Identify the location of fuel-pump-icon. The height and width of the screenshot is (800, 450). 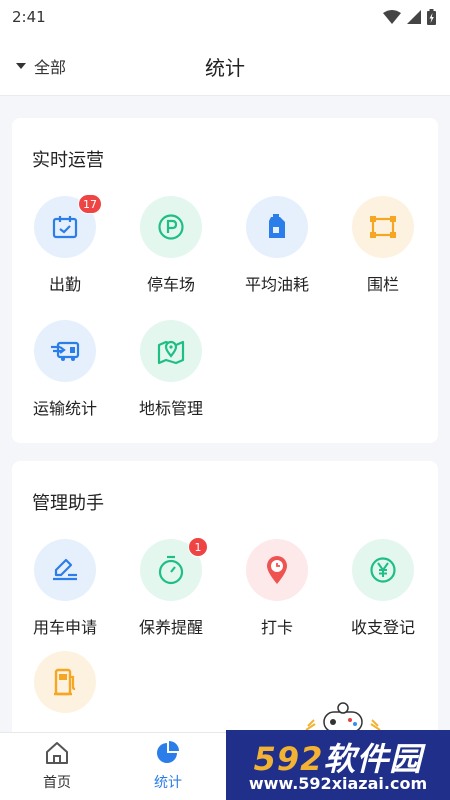
(65, 682).